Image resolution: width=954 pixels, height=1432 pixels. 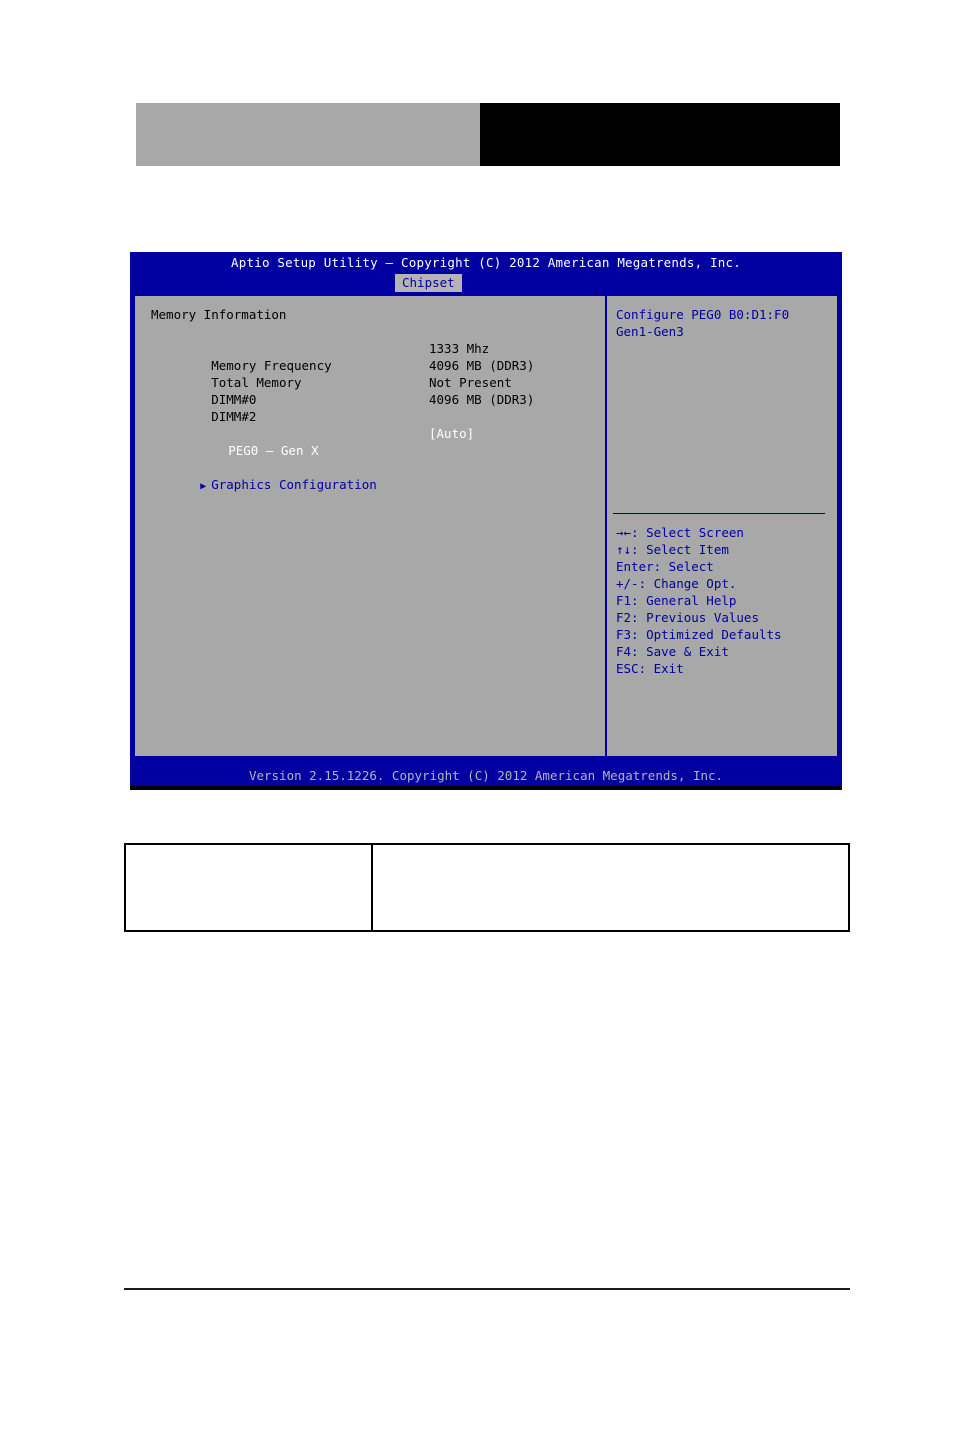 I want to click on key-legend-f2-previous-values: F2: Previous Values, so click(x=687, y=617).